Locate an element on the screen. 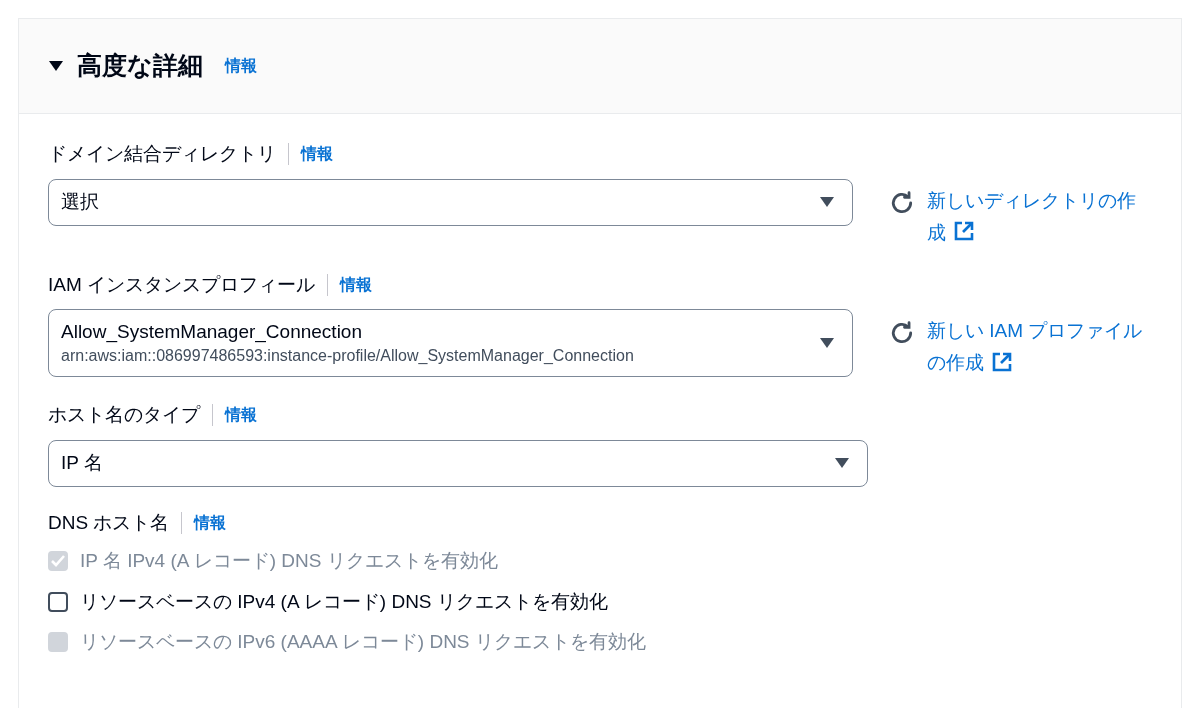 This screenshot has height=708, width=1200. checkmark-icon is located at coordinates (58, 561).